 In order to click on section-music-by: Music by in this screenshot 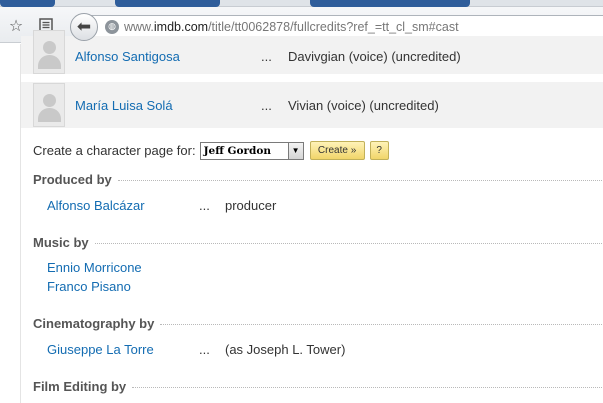, I will do `click(318, 242)`.